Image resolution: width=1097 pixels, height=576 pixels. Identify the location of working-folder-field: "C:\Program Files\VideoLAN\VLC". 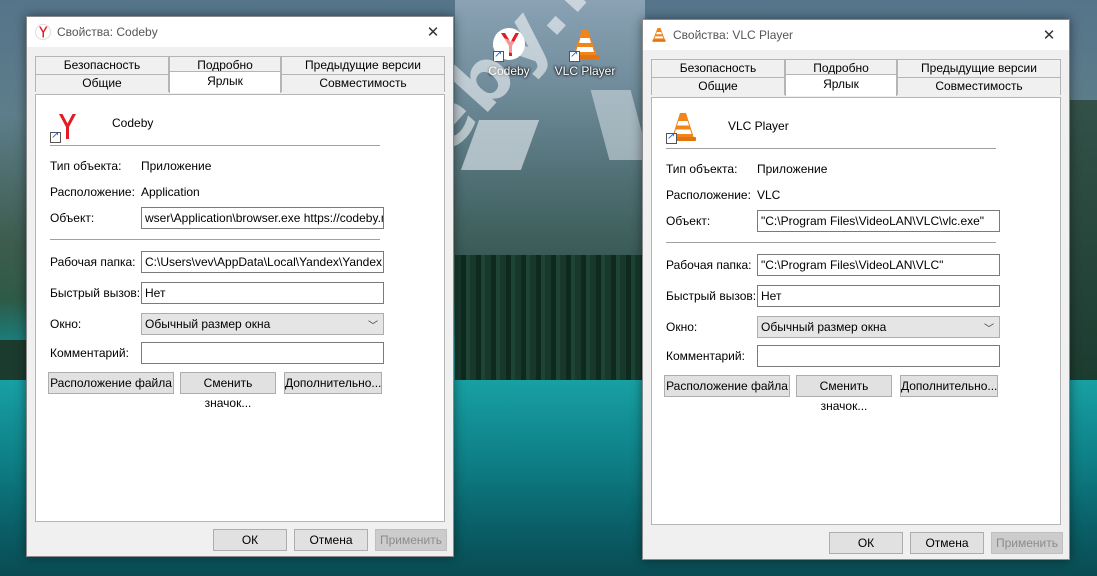
(878, 265).